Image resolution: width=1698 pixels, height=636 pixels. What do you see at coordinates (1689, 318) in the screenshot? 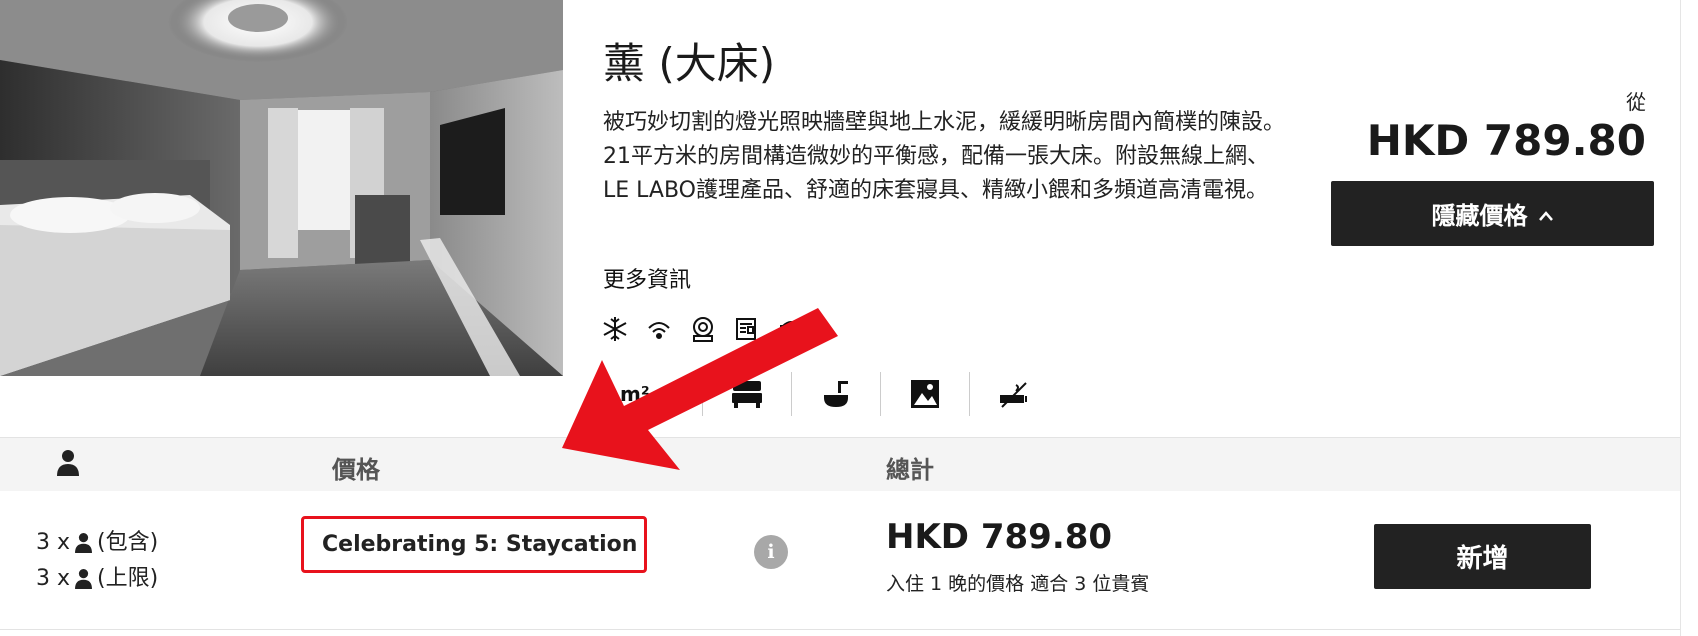
I see `scrollbar-track` at bounding box center [1689, 318].